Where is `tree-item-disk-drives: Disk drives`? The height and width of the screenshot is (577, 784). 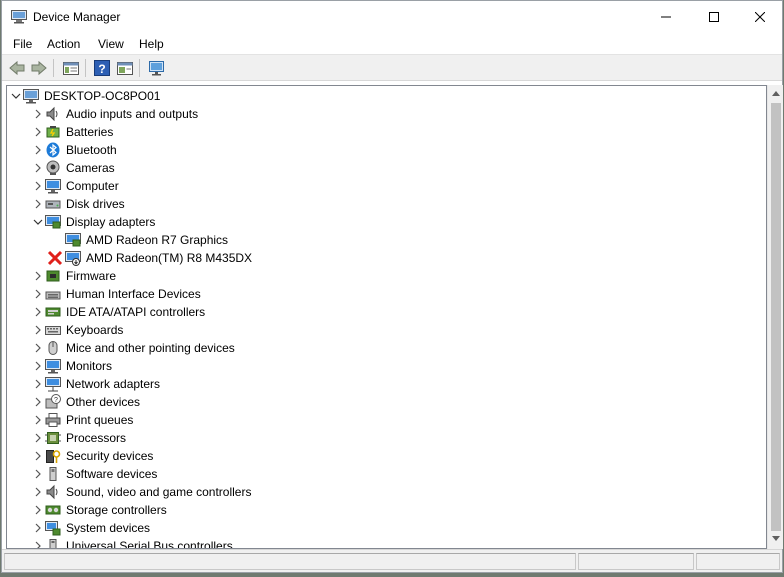 tree-item-disk-drives: Disk drives is located at coordinates (78, 204).